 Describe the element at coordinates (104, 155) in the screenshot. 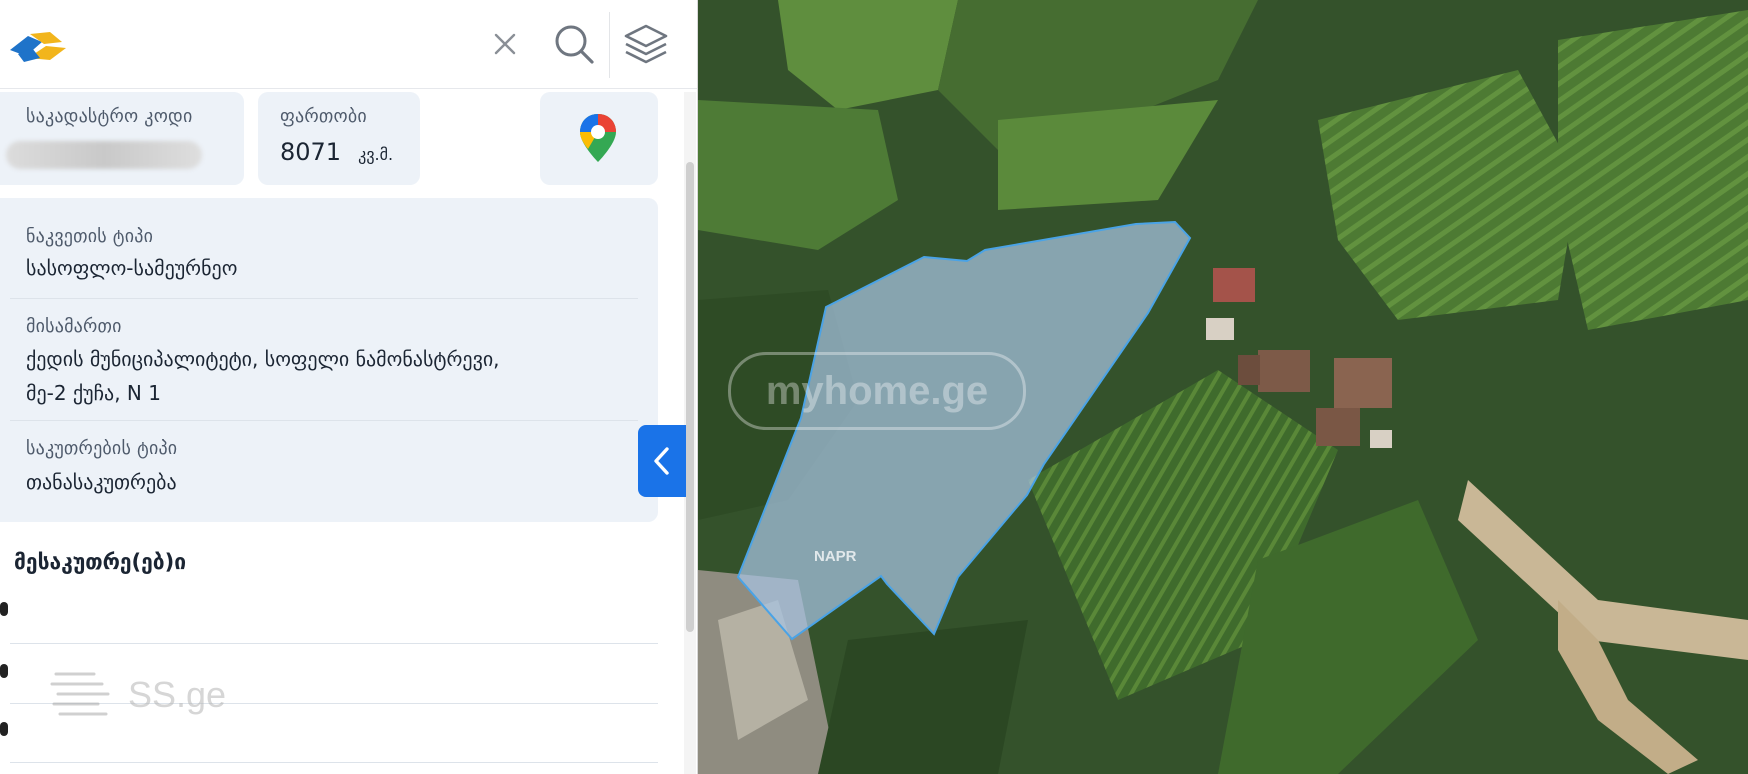

I see `cadastral-code-blurred` at that location.